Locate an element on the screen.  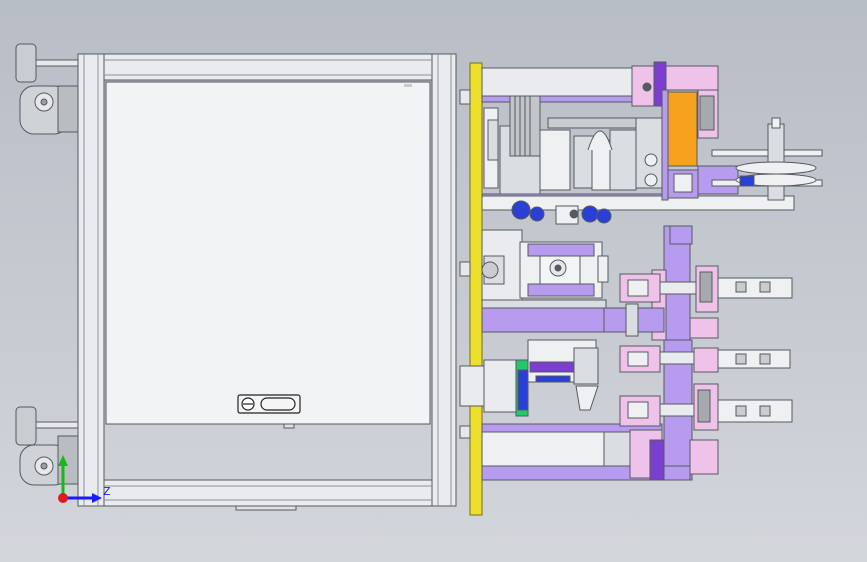
frame-post-left is located at coordinates (91, 280).